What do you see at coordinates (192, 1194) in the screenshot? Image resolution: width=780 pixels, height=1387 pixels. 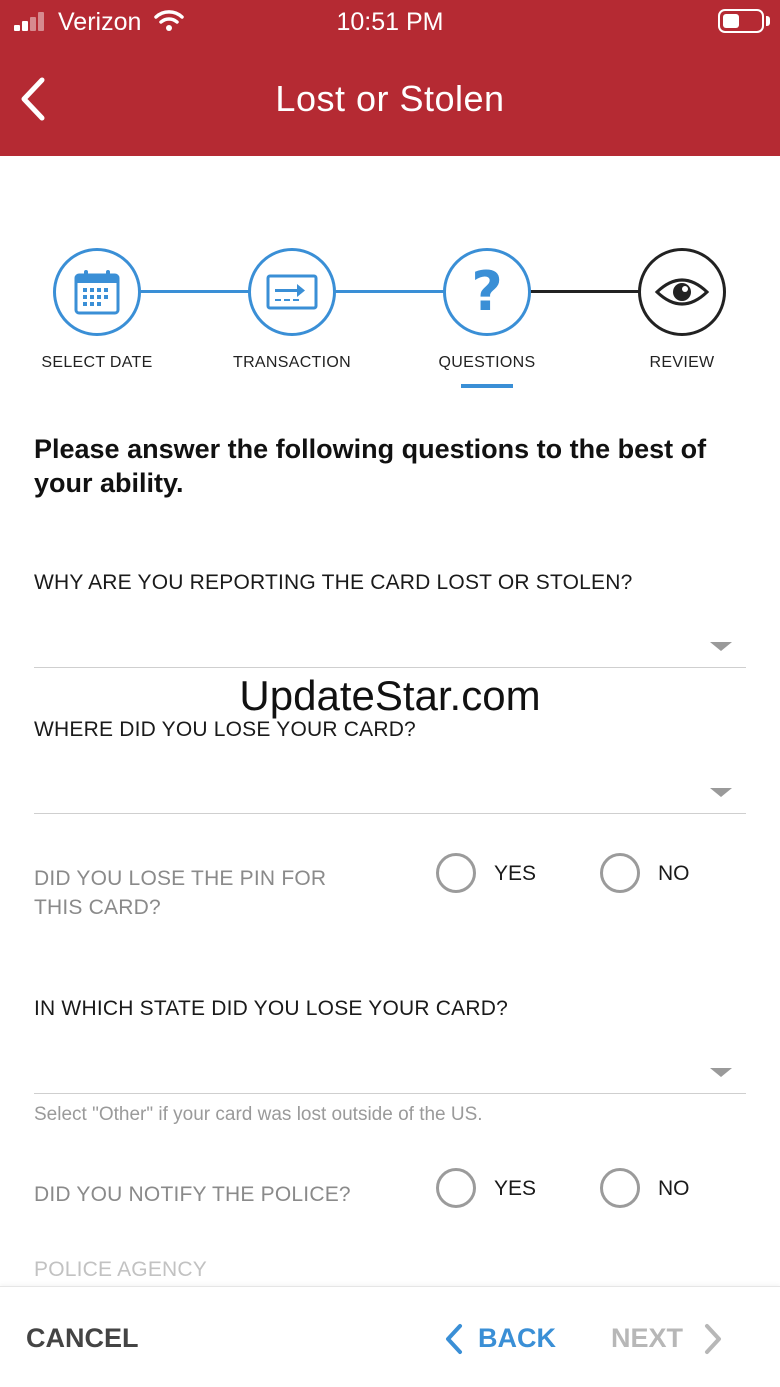 I see `police-label: DID YOU NOTIFY THE POLICE?` at bounding box center [192, 1194].